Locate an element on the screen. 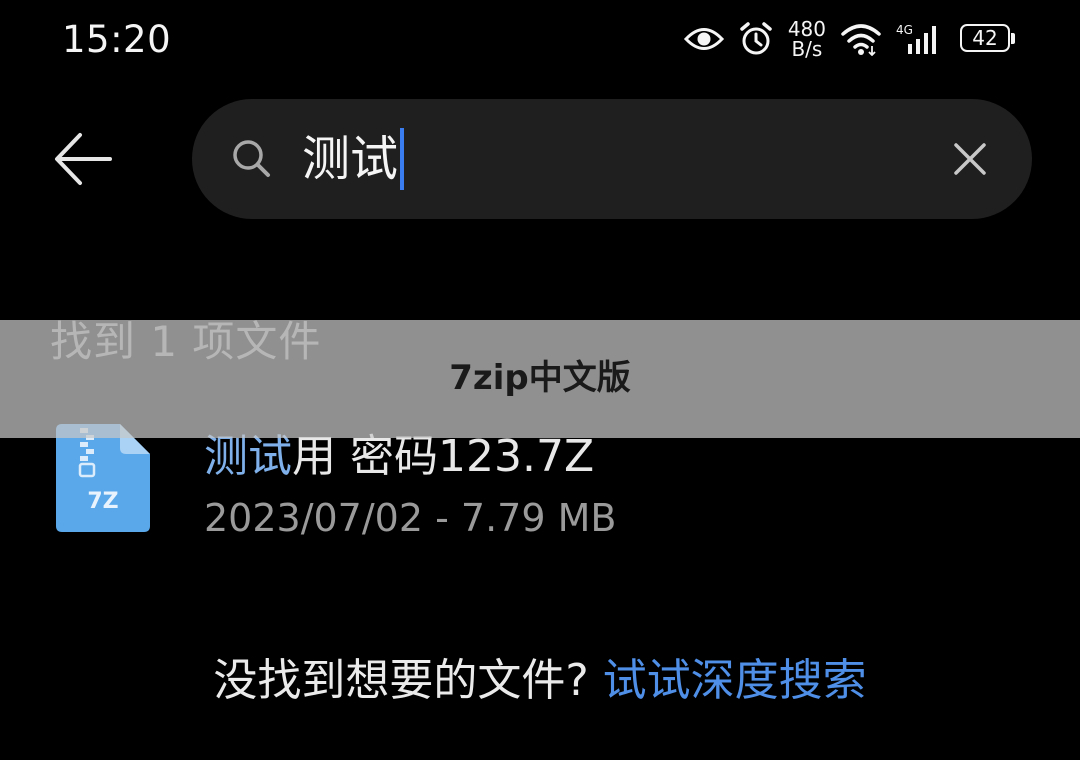  eye-icon is located at coordinates (703, 39).